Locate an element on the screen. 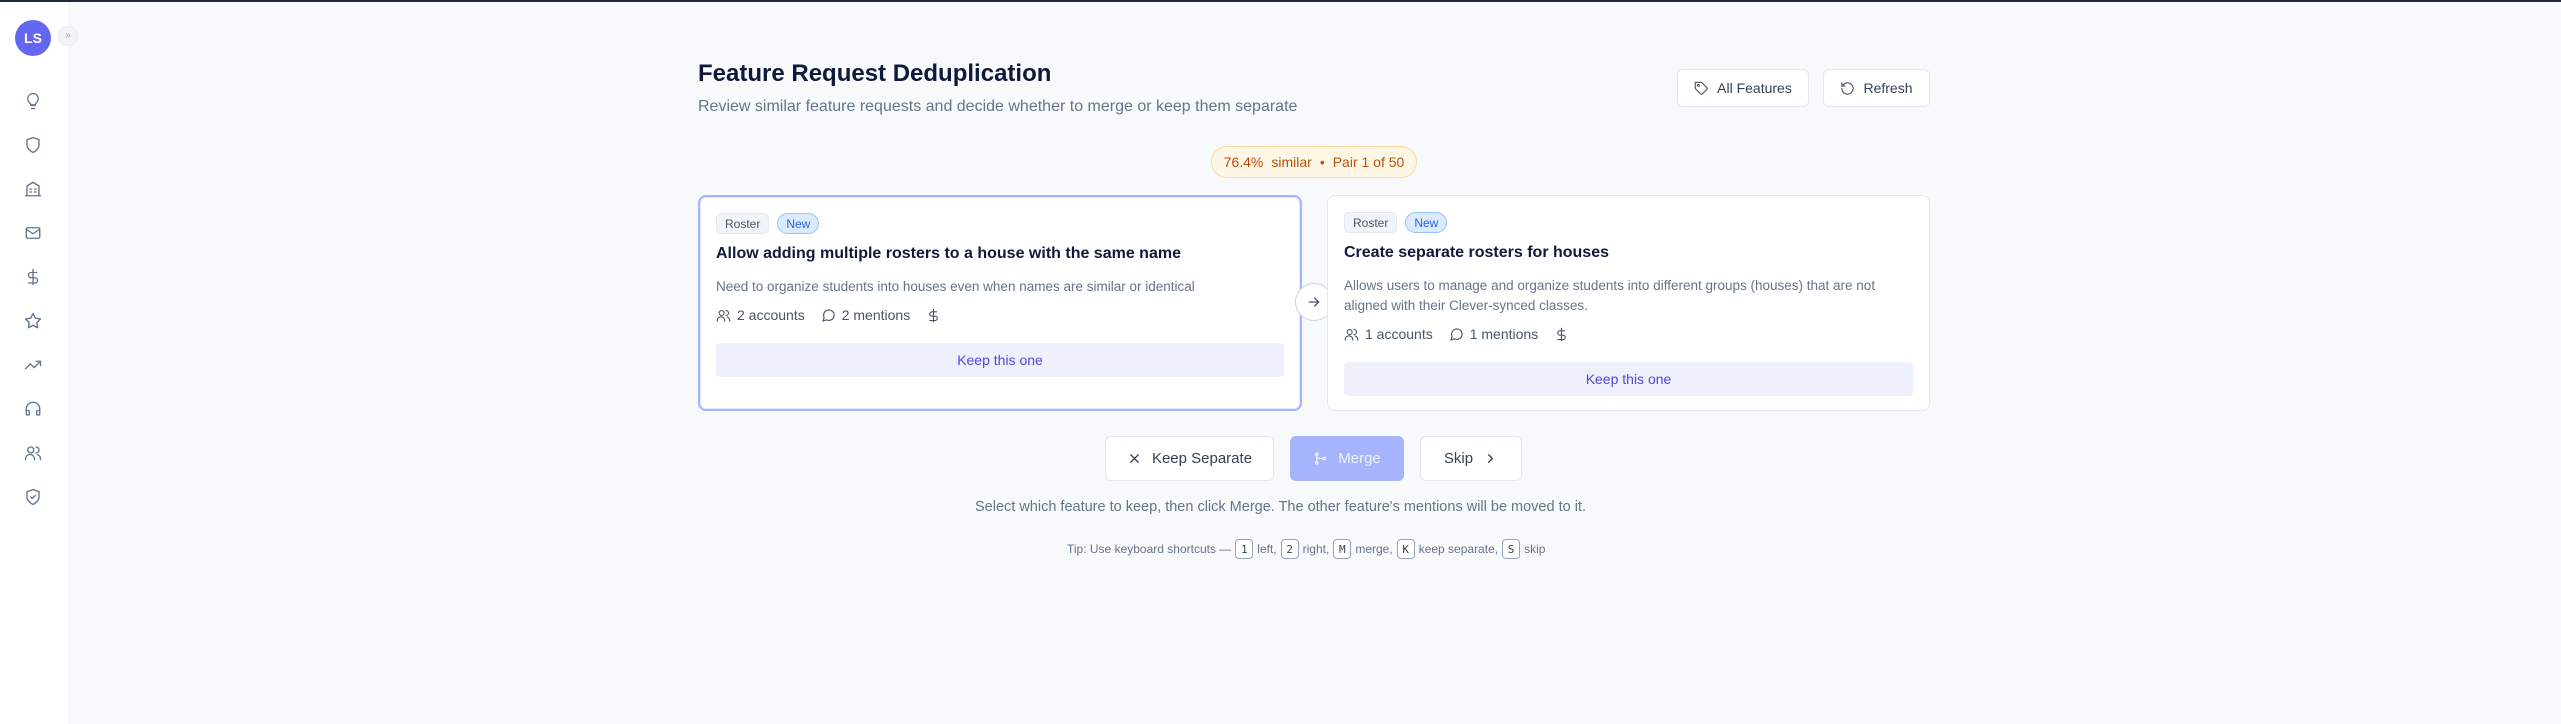 This screenshot has width=2561, height=724. skip-button: Skip is located at coordinates (1471, 458).